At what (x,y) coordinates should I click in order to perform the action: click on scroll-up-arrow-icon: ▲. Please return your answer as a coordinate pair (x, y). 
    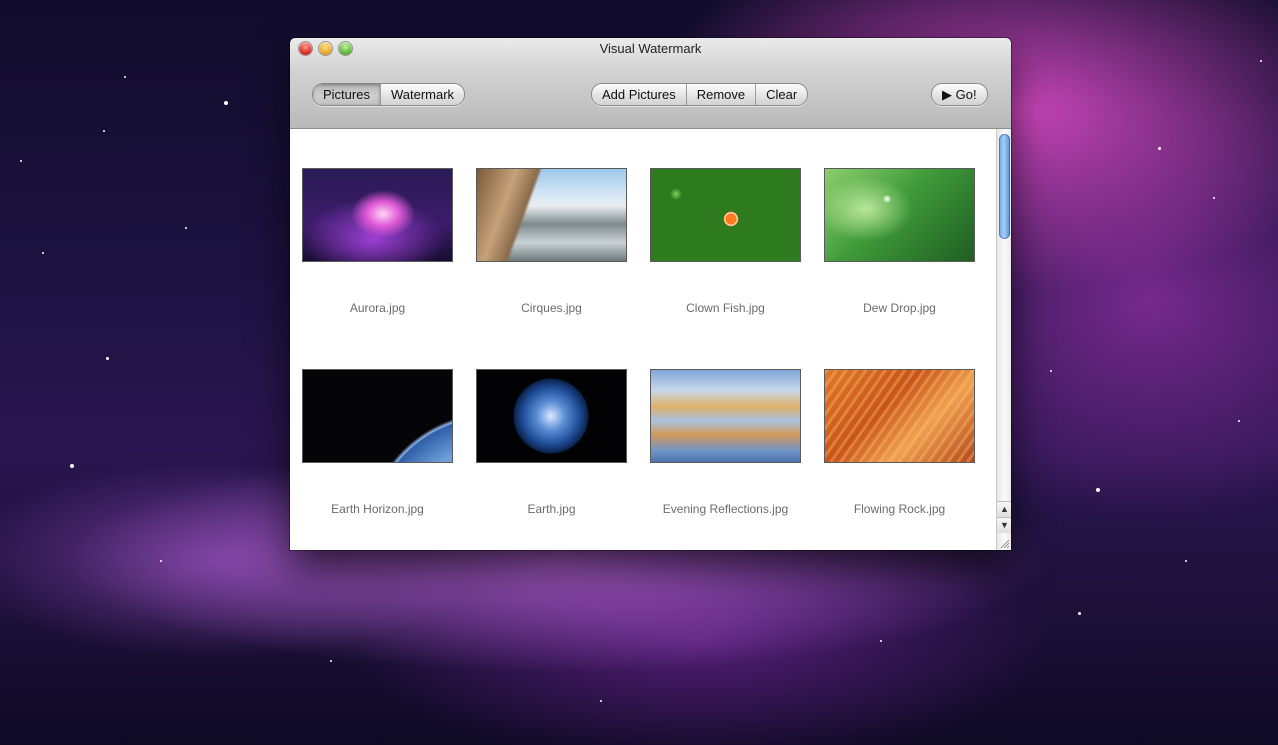
    Looking at the image, I should click on (1004, 509).